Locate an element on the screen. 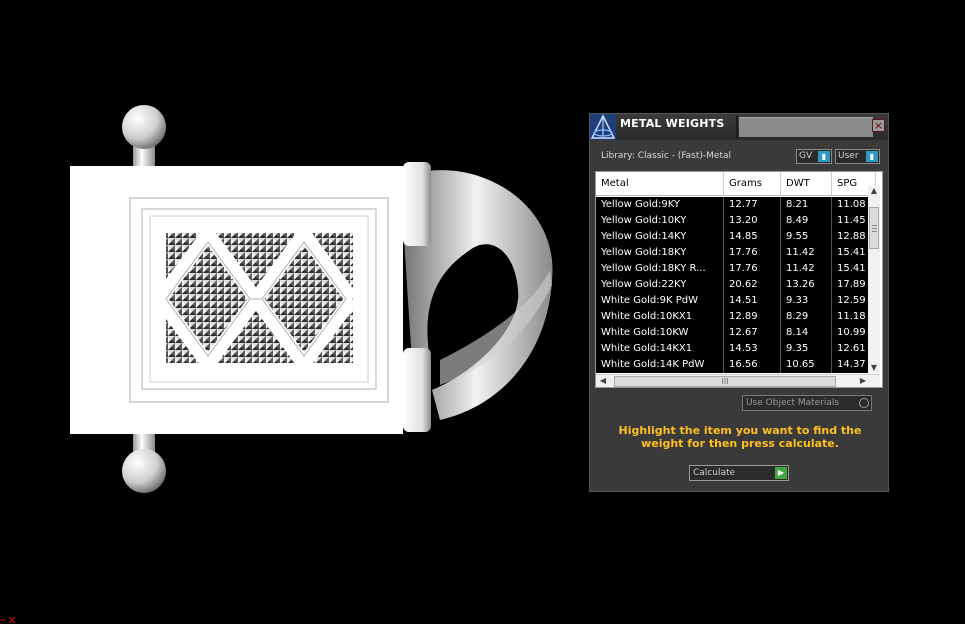 The image size is (965, 624). cell-dwt: 8.14 is located at coordinates (806, 333).